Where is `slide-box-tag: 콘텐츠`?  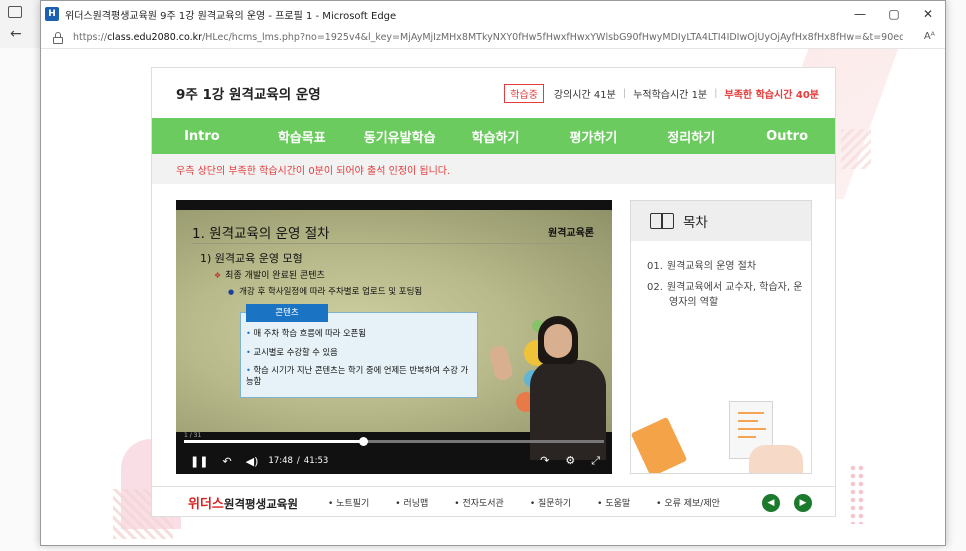
slide-box-tag: 콘텐츠 is located at coordinates (287, 313).